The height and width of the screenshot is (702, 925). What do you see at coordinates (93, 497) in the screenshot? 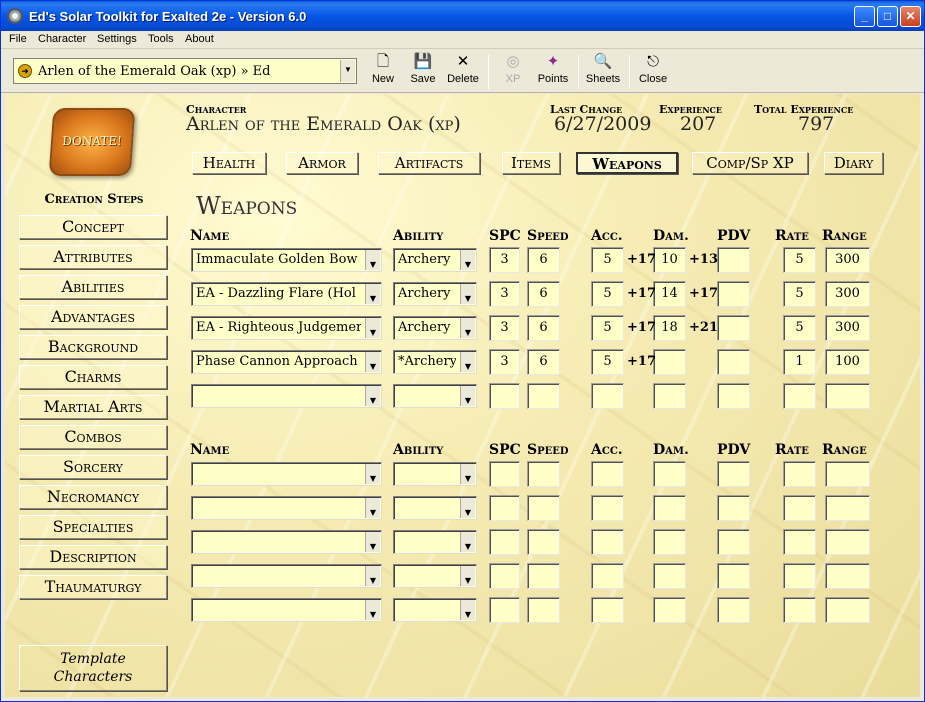
I see `step-necromancy: Necromancy` at bounding box center [93, 497].